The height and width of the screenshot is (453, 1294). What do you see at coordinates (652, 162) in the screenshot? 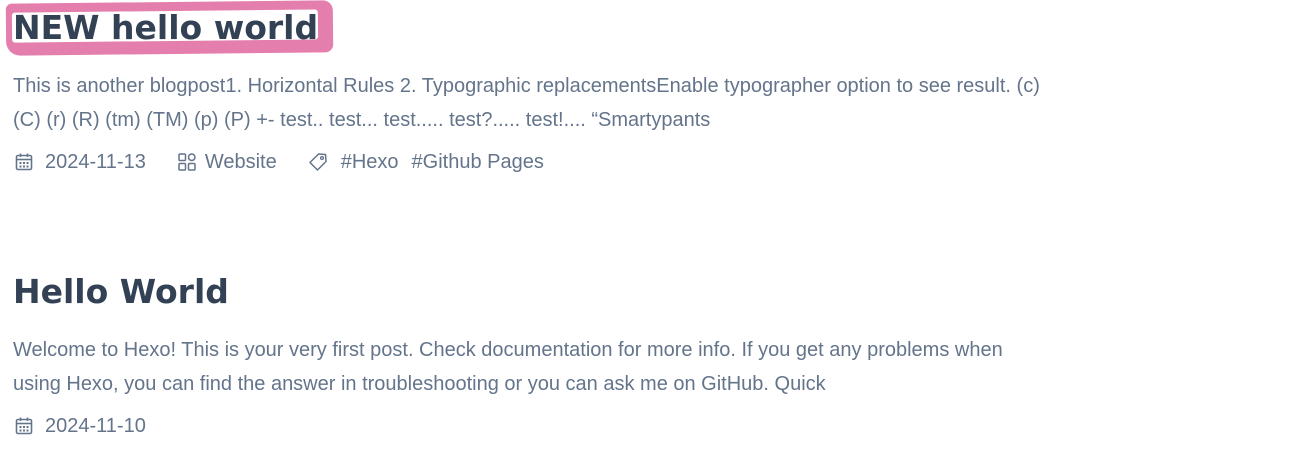
I see `post-meta: 2024-11-13 Website #Hexo #Github Pages` at bounding box center [652, 162].